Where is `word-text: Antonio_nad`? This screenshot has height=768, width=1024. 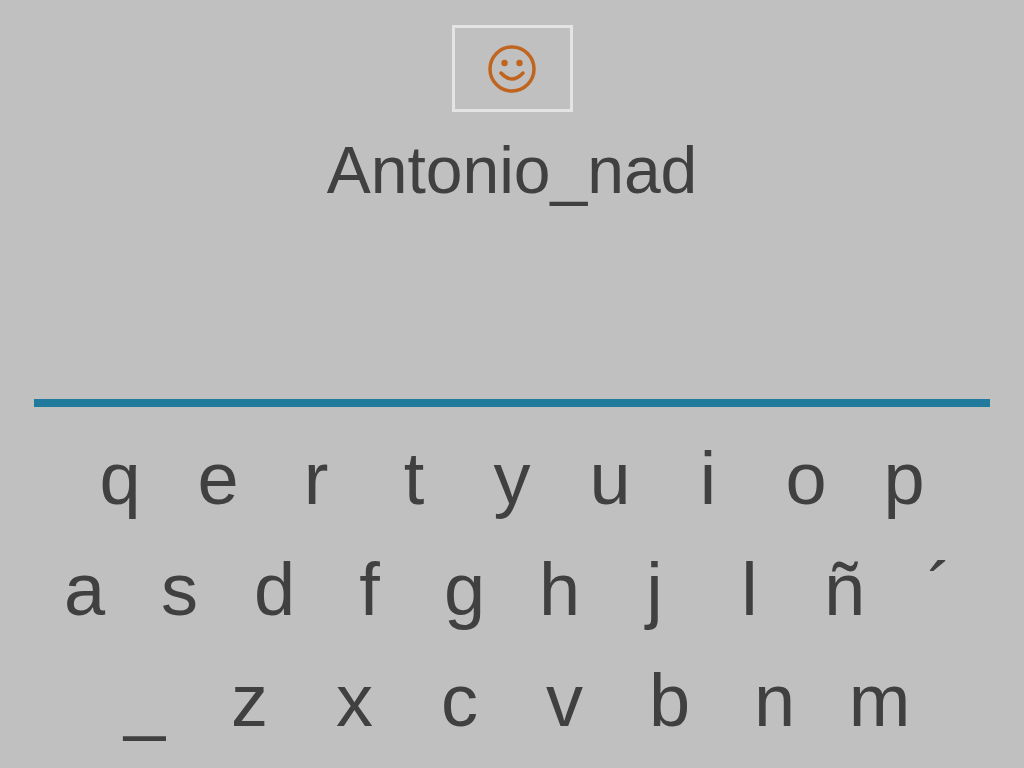
word-text: Antonio_nad is located at coordinates (512, 170).